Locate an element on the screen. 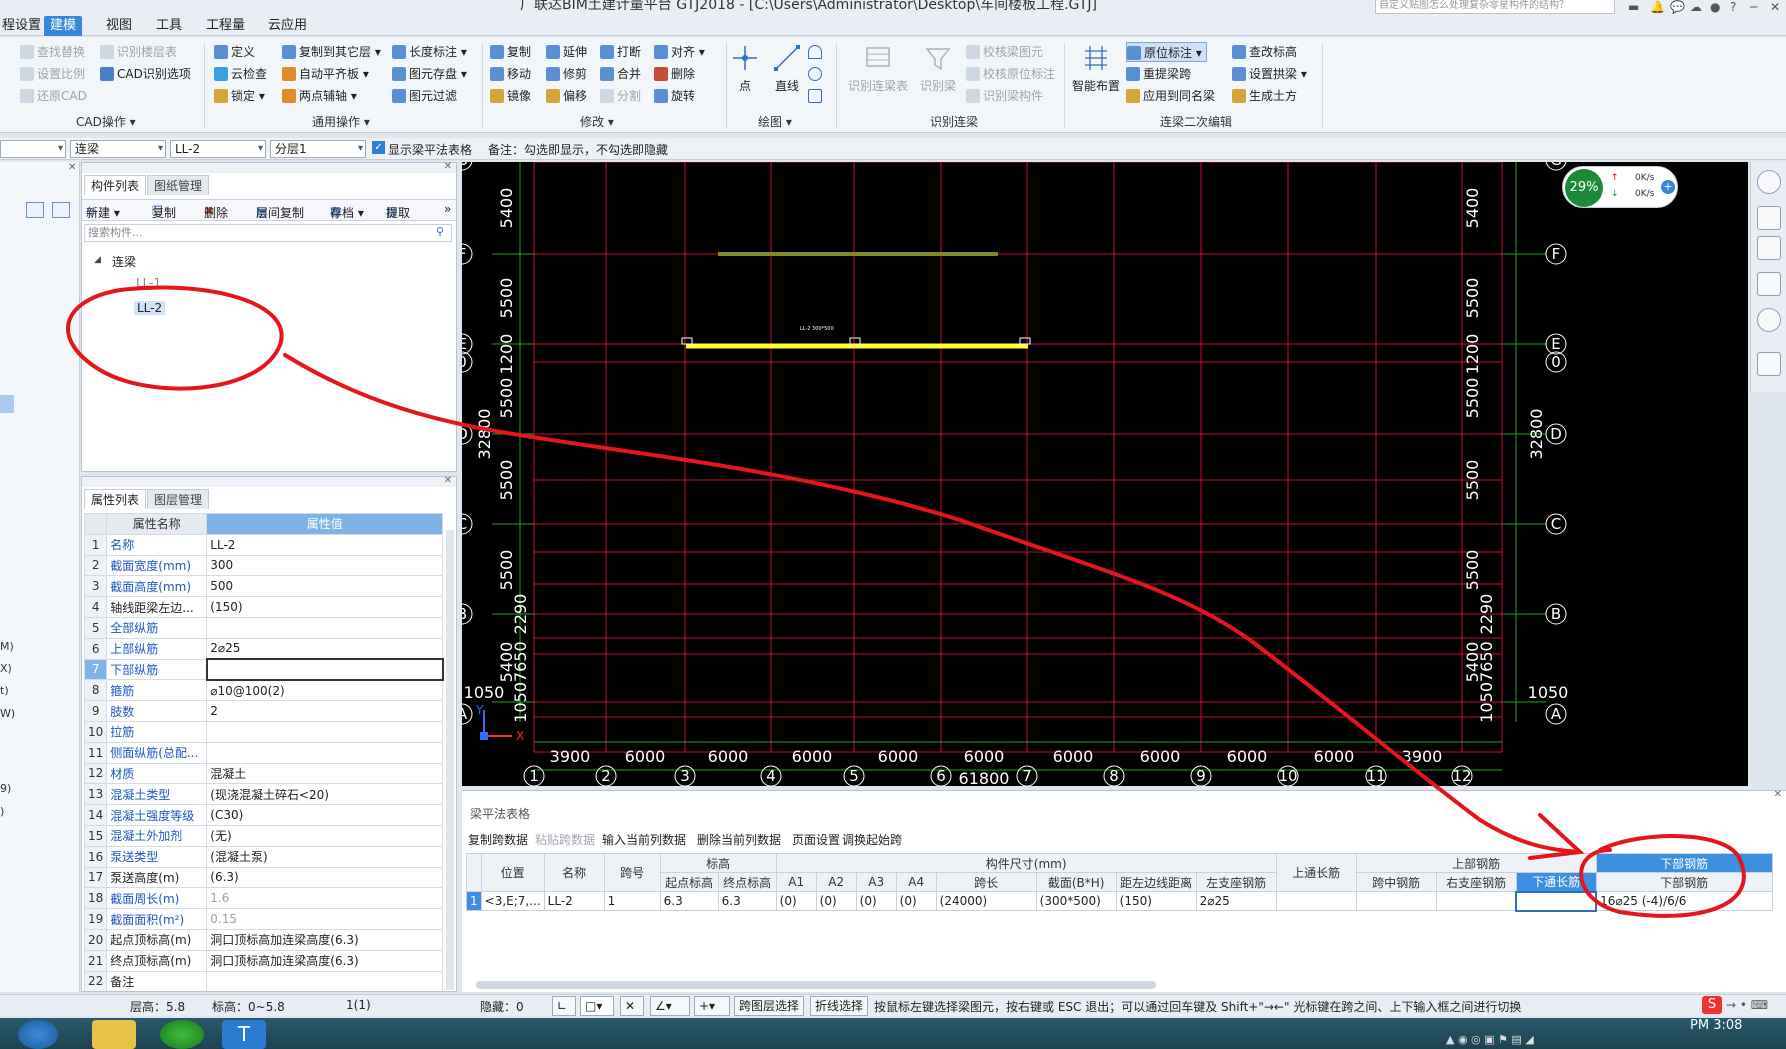 The width and height of the screenshot is (1786, 1049). table-row: 20 起点顶标高(m) 洞口顶标高加连梁高度(6.3) is located at coordinates (263, 939).